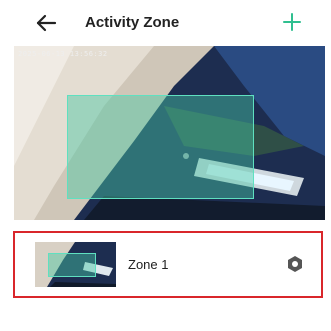  Describe the element at coordinates (132, 22) in the screenshot. I see `page-title: Activity Zone` at that location.